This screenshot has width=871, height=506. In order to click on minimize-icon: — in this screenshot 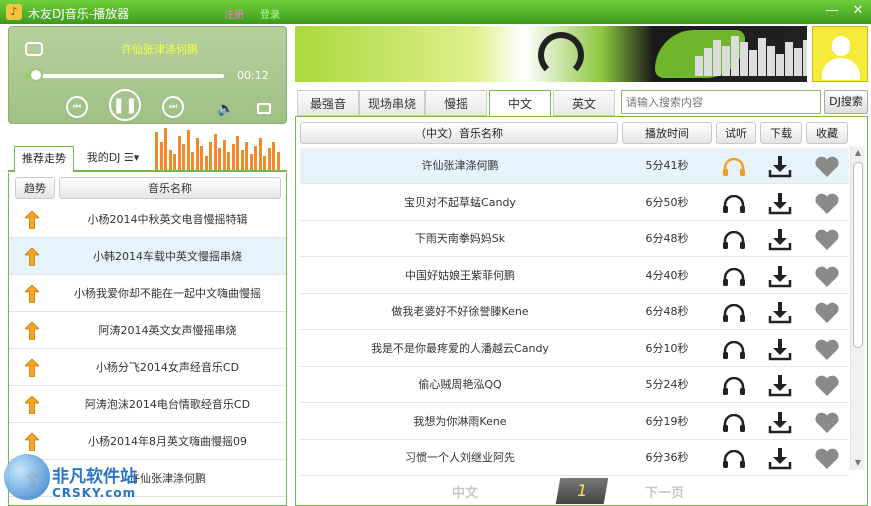, I will do `click(832, 11)`.